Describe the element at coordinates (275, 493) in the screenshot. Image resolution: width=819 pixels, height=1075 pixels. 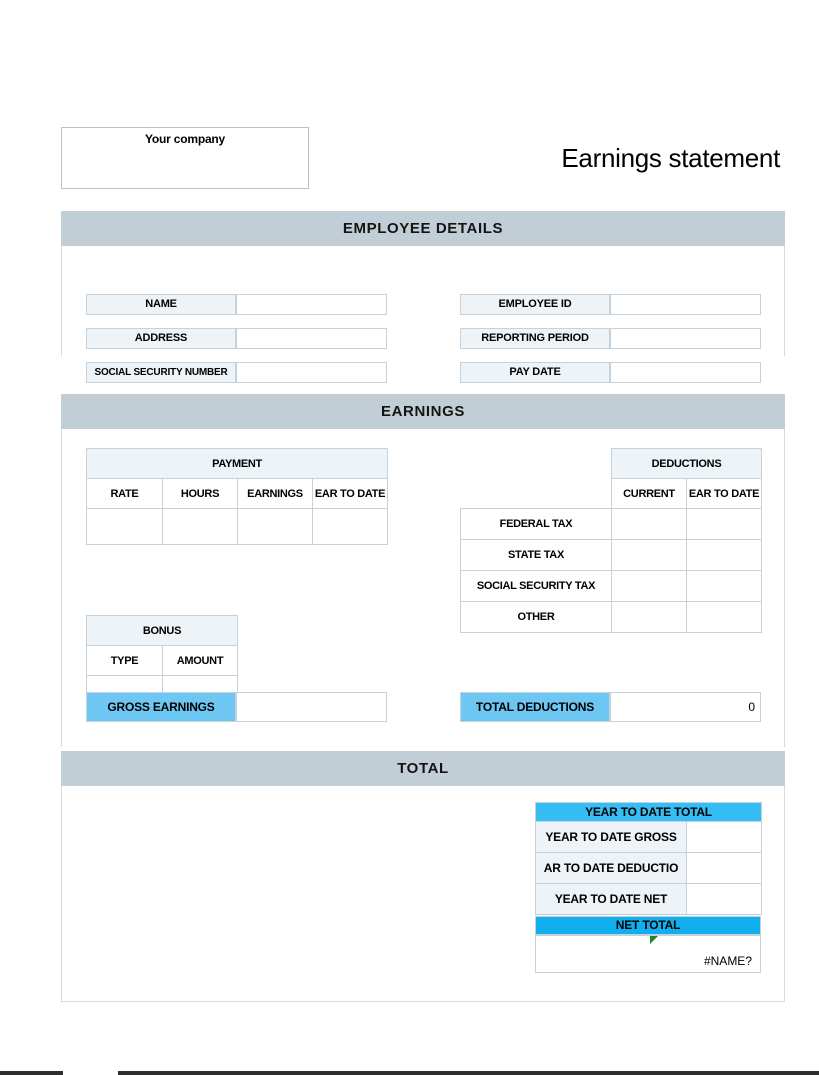
I see `payment-col-earnings: EARNINGS` at that location.